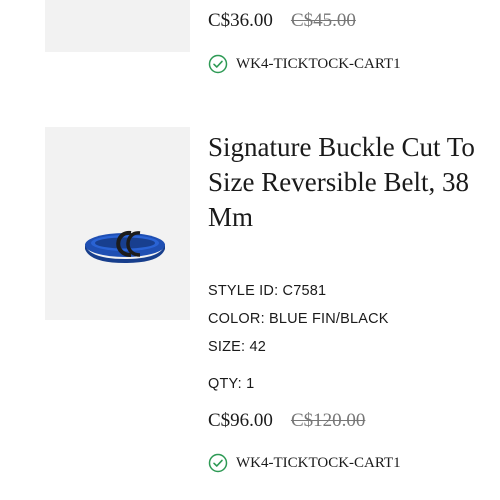 The width and height of the screenshot is (500, 500). I want to click on price-block: C$36.00 C$45.00, so click(282, 21).